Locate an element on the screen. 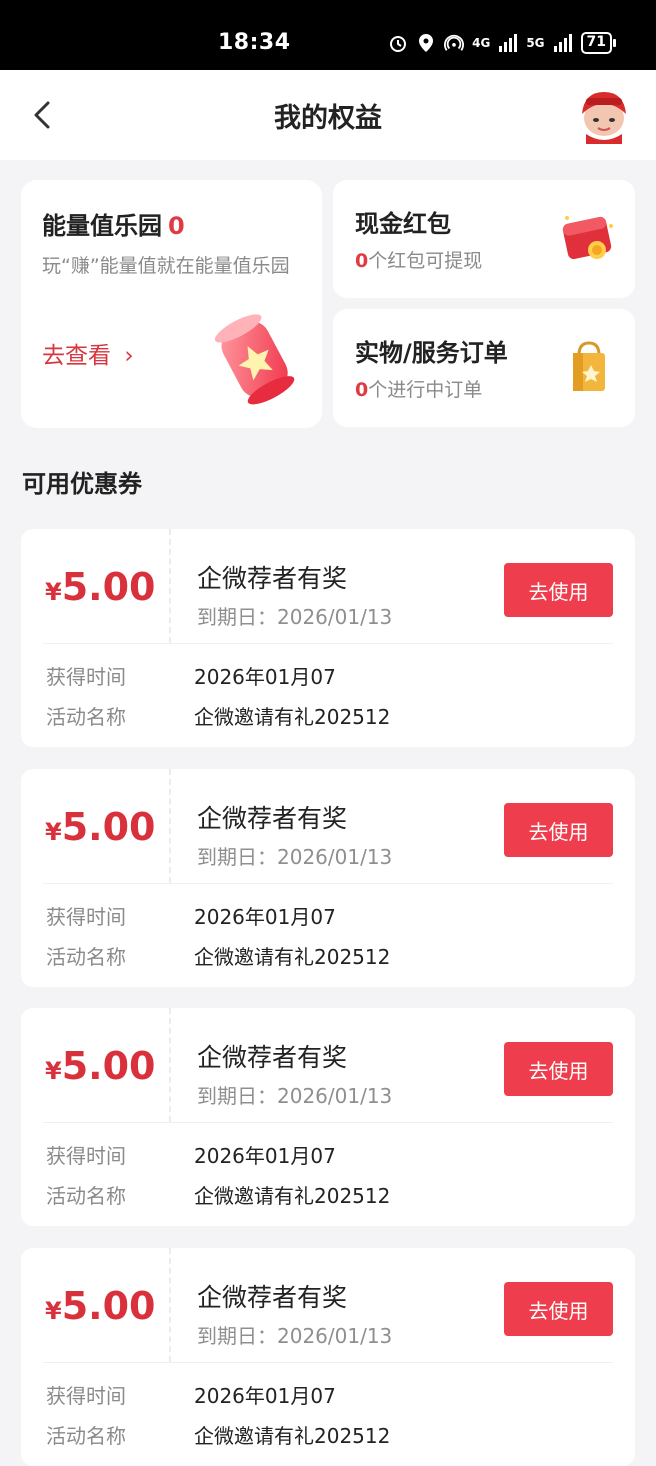 The width and height of the screenshot is (656, 1466). location-icon is located at coordinates (426, 43).